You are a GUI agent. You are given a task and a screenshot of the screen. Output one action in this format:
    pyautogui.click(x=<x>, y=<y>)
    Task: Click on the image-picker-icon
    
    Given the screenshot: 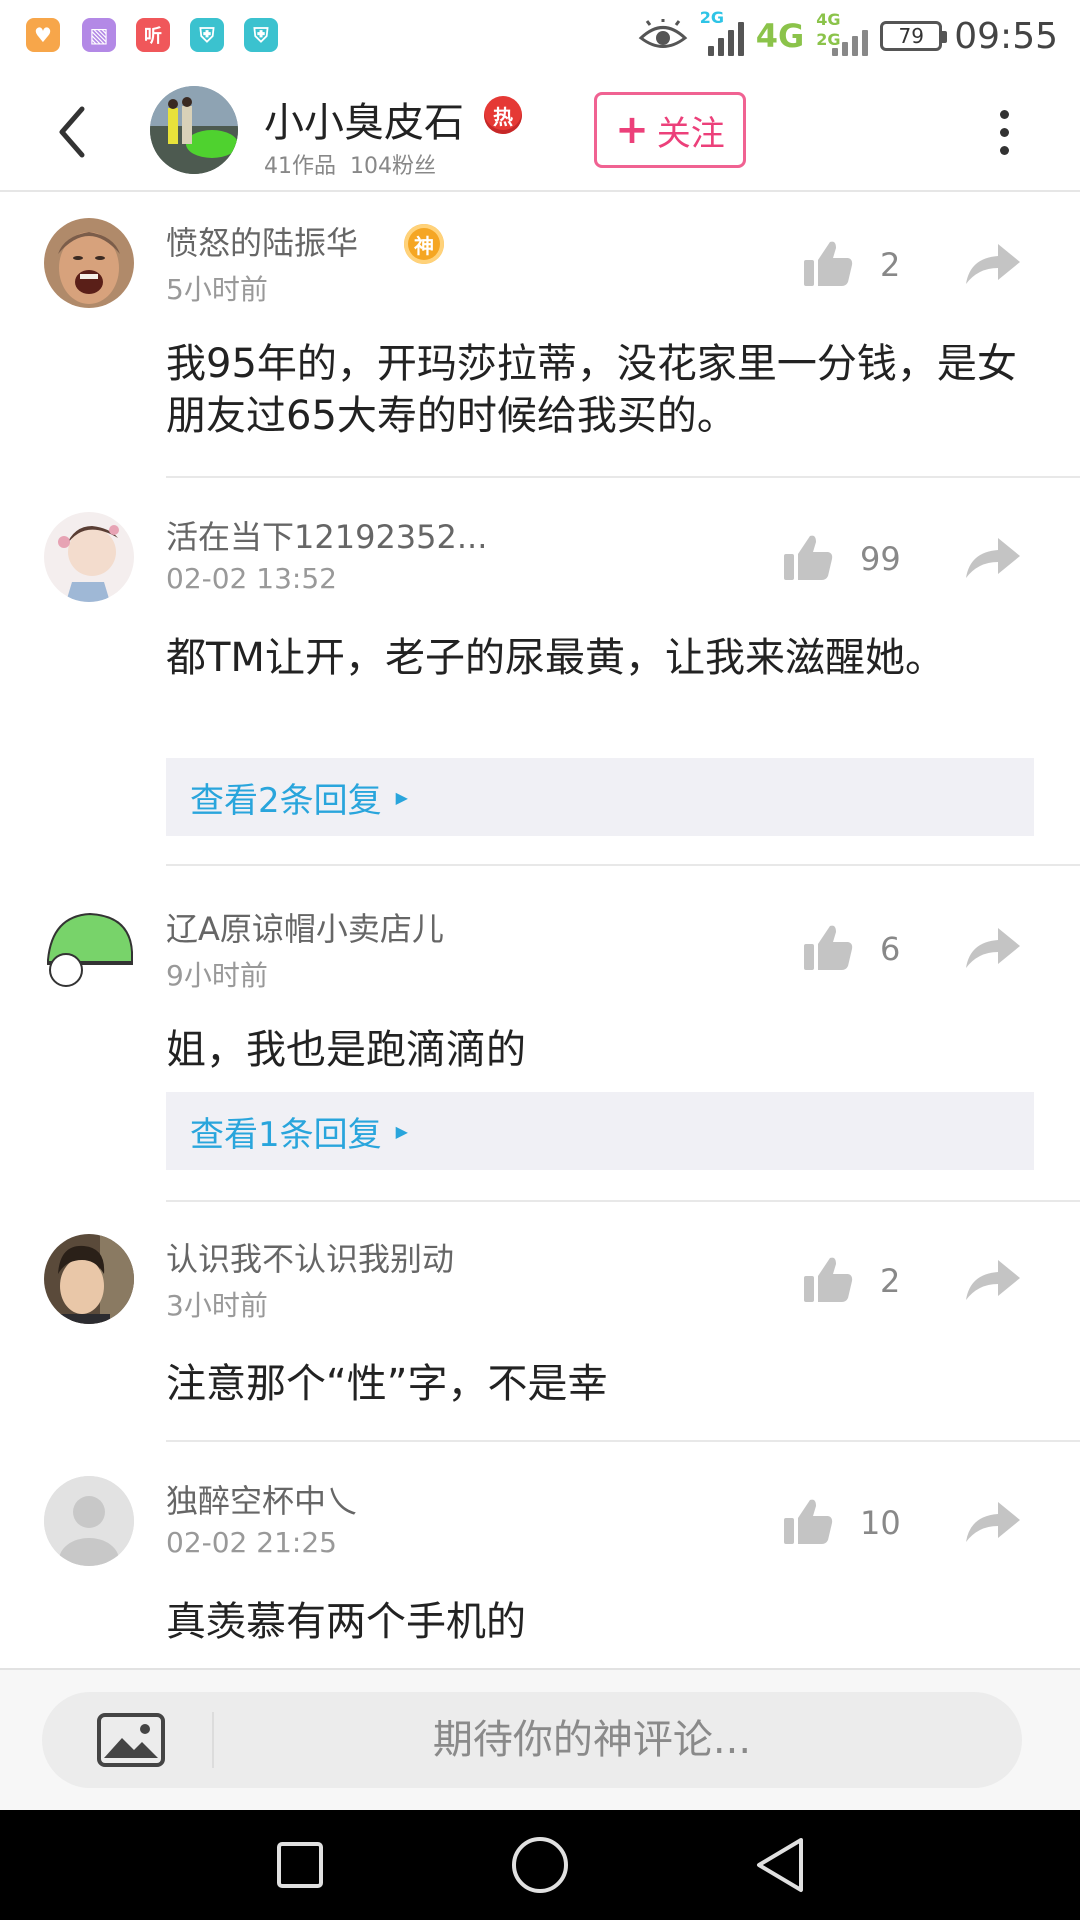 What is the action you would take?
    pyautogui.click(x=131, y=1740)
    